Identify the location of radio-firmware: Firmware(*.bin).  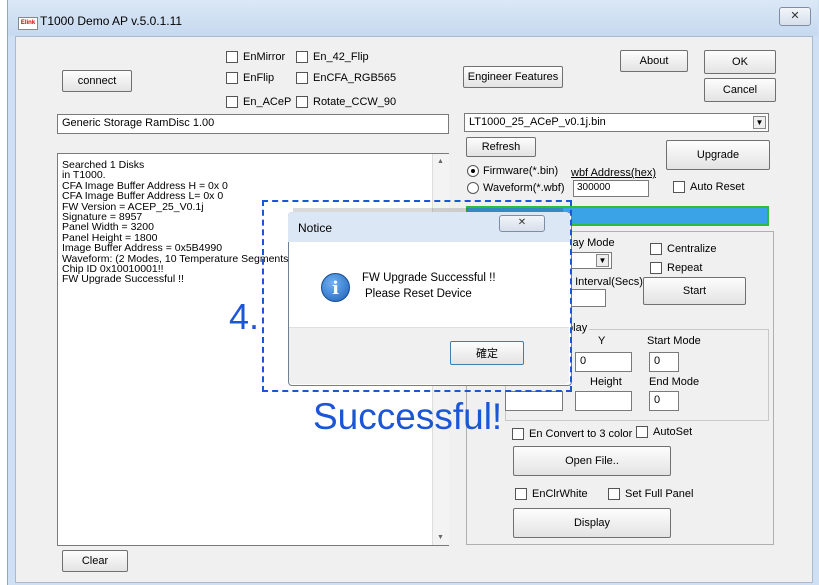
(512, 171).